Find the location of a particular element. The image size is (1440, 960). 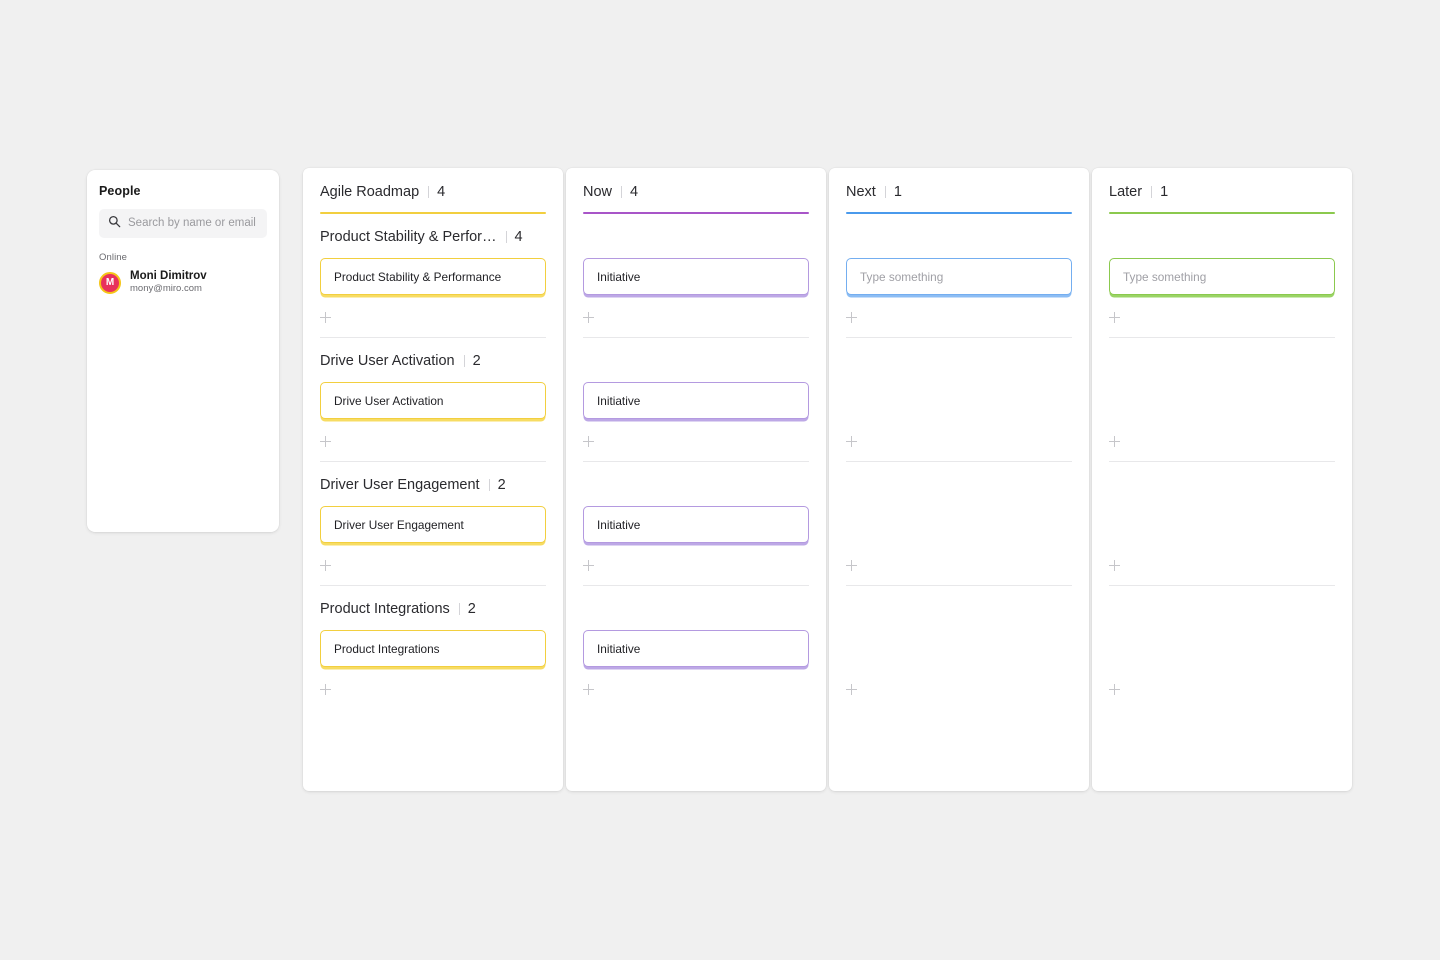

card: Product Integrations is located at coordinates (433, 648).